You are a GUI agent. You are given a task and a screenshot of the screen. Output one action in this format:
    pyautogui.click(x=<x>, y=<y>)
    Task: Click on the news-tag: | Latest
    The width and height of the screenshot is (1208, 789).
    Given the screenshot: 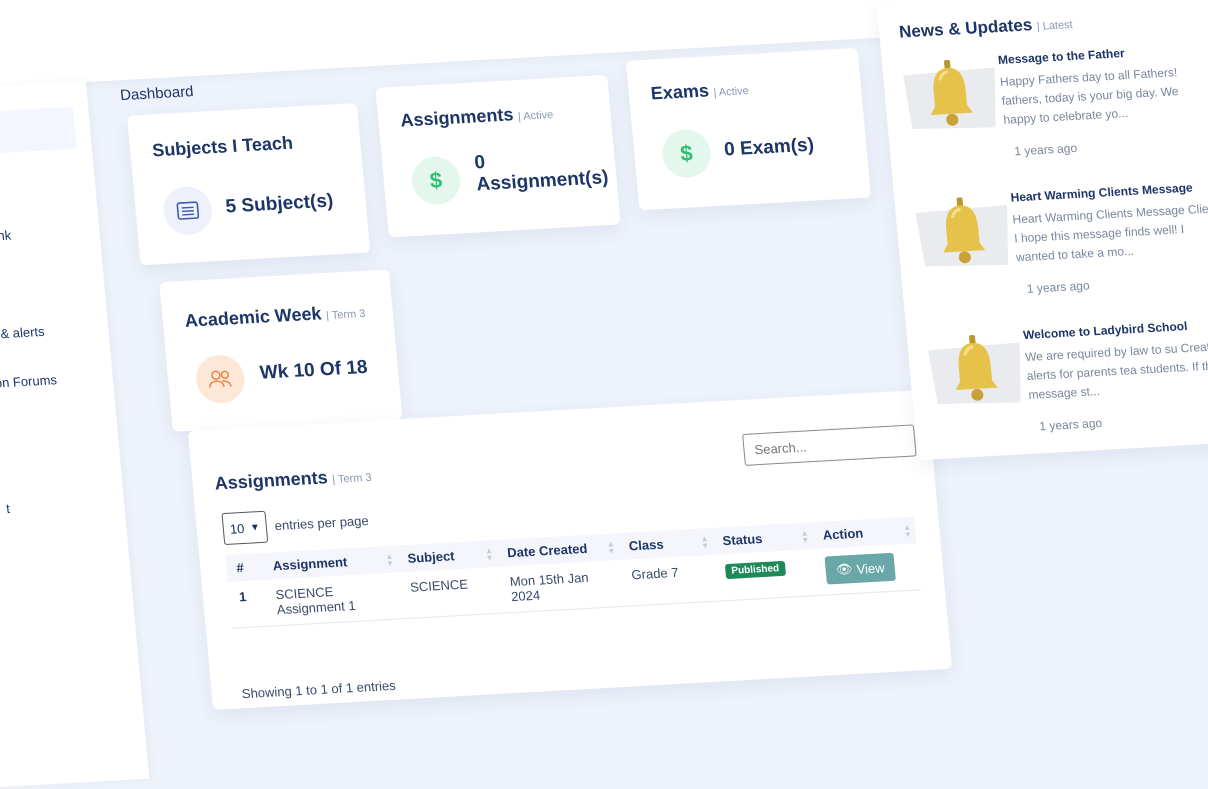 What is the action you would take?
    pyautogui.click(x=1055, y=25)
    